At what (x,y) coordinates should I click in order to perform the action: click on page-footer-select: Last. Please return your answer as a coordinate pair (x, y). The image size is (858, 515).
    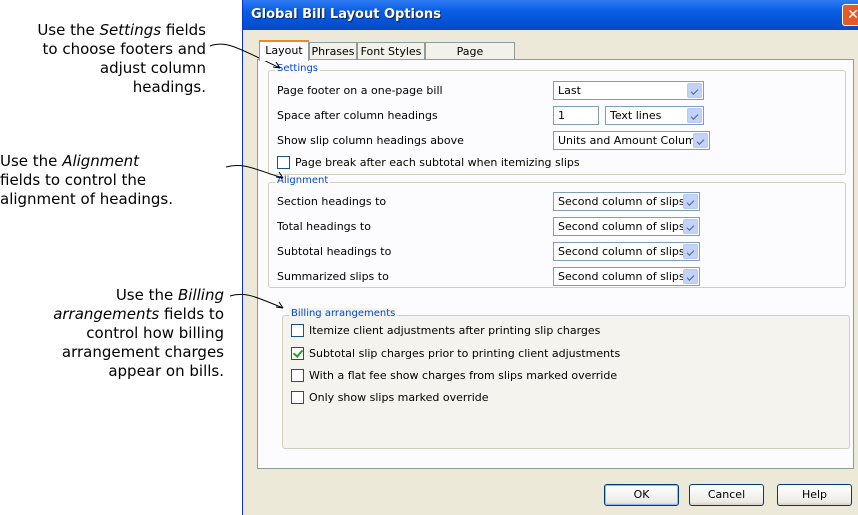
    Looking at the image, I should click on (628, 90).